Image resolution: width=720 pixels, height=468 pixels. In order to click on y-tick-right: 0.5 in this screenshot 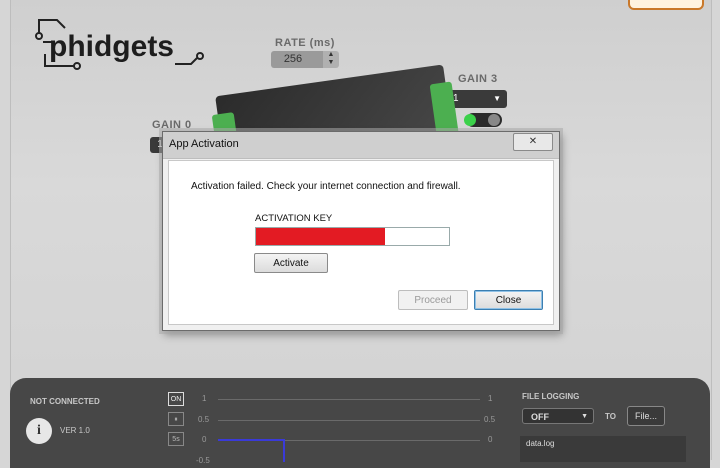, I will do `click(490, 419)`.